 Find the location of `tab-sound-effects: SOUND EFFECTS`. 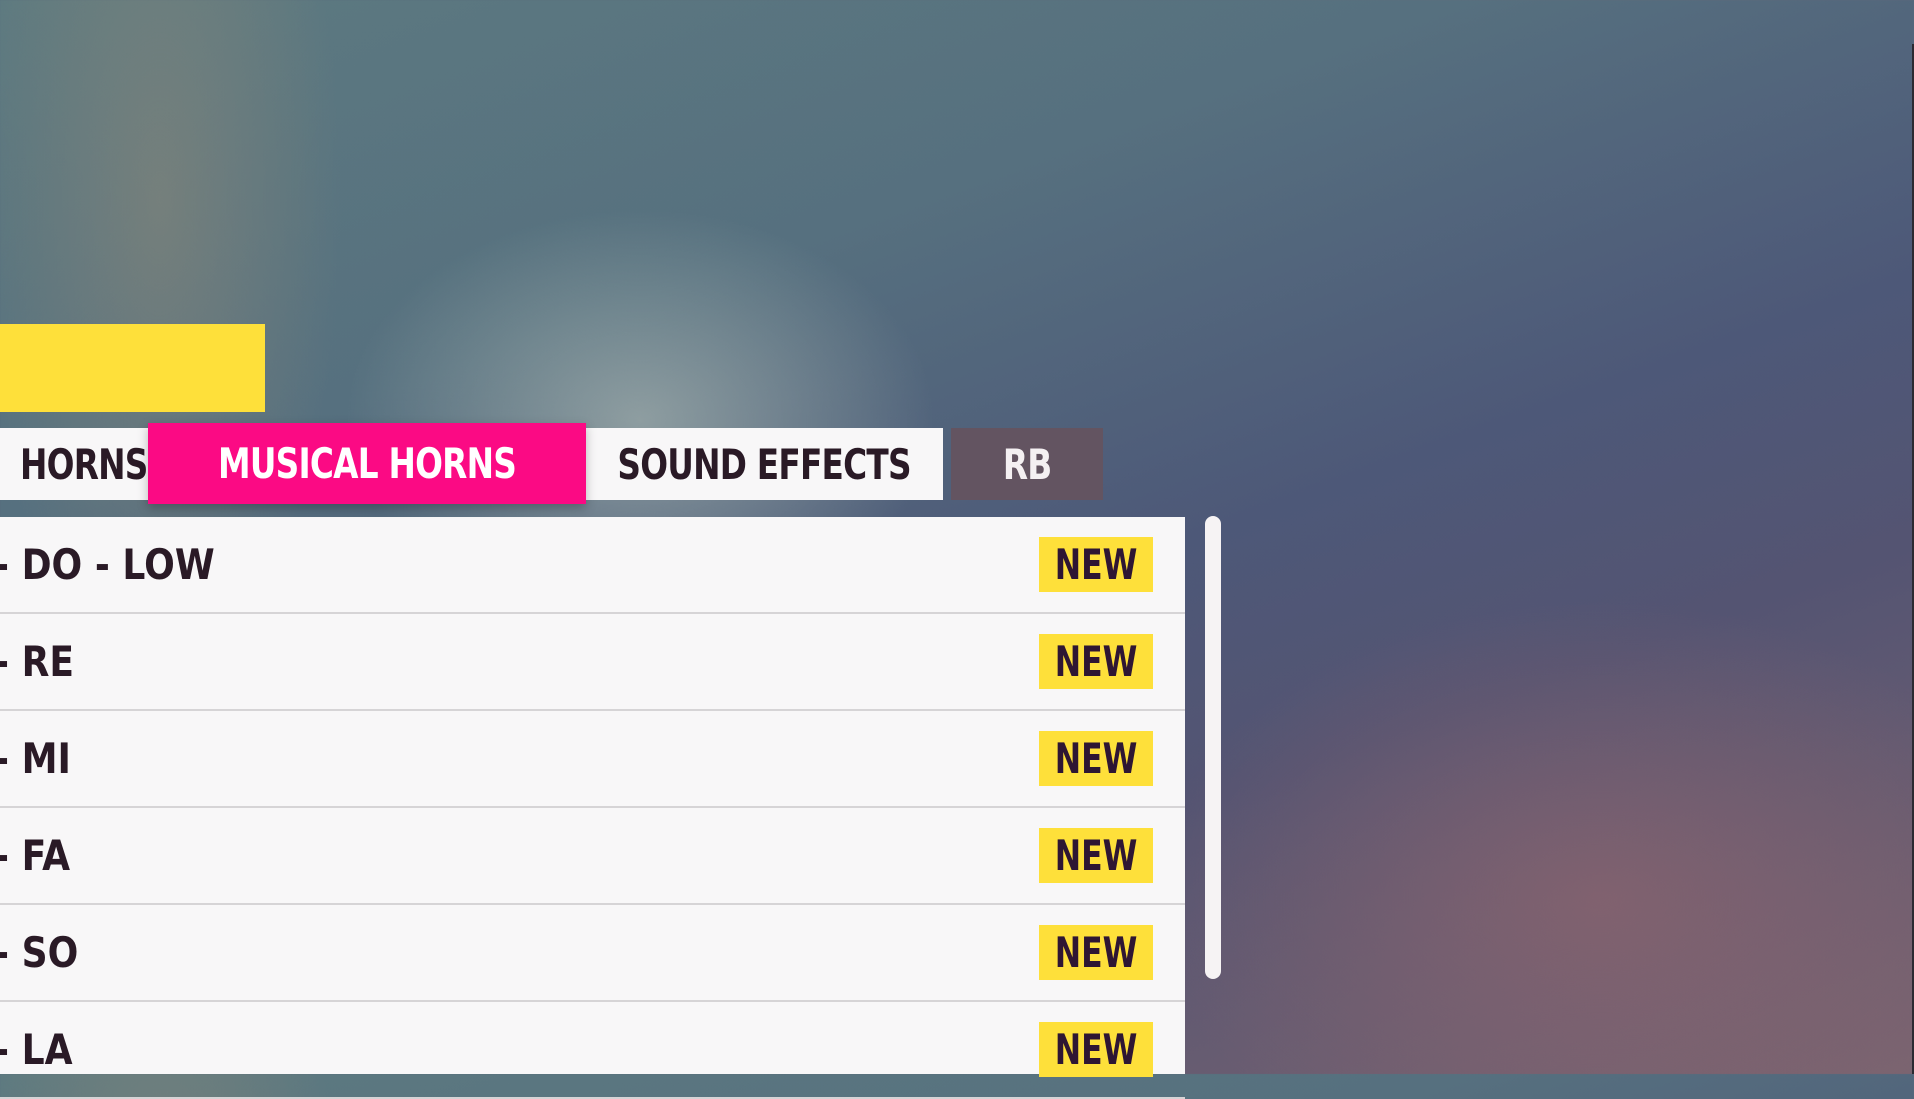

tab-sound-effects: SOUND EFFECTS is located at coordinates (764, 464).